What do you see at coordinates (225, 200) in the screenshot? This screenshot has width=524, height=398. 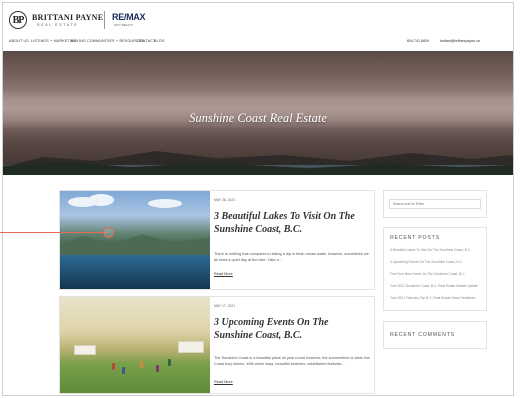 I see `post-date: MAY 26, 2021` at bounding box center [225, 200].